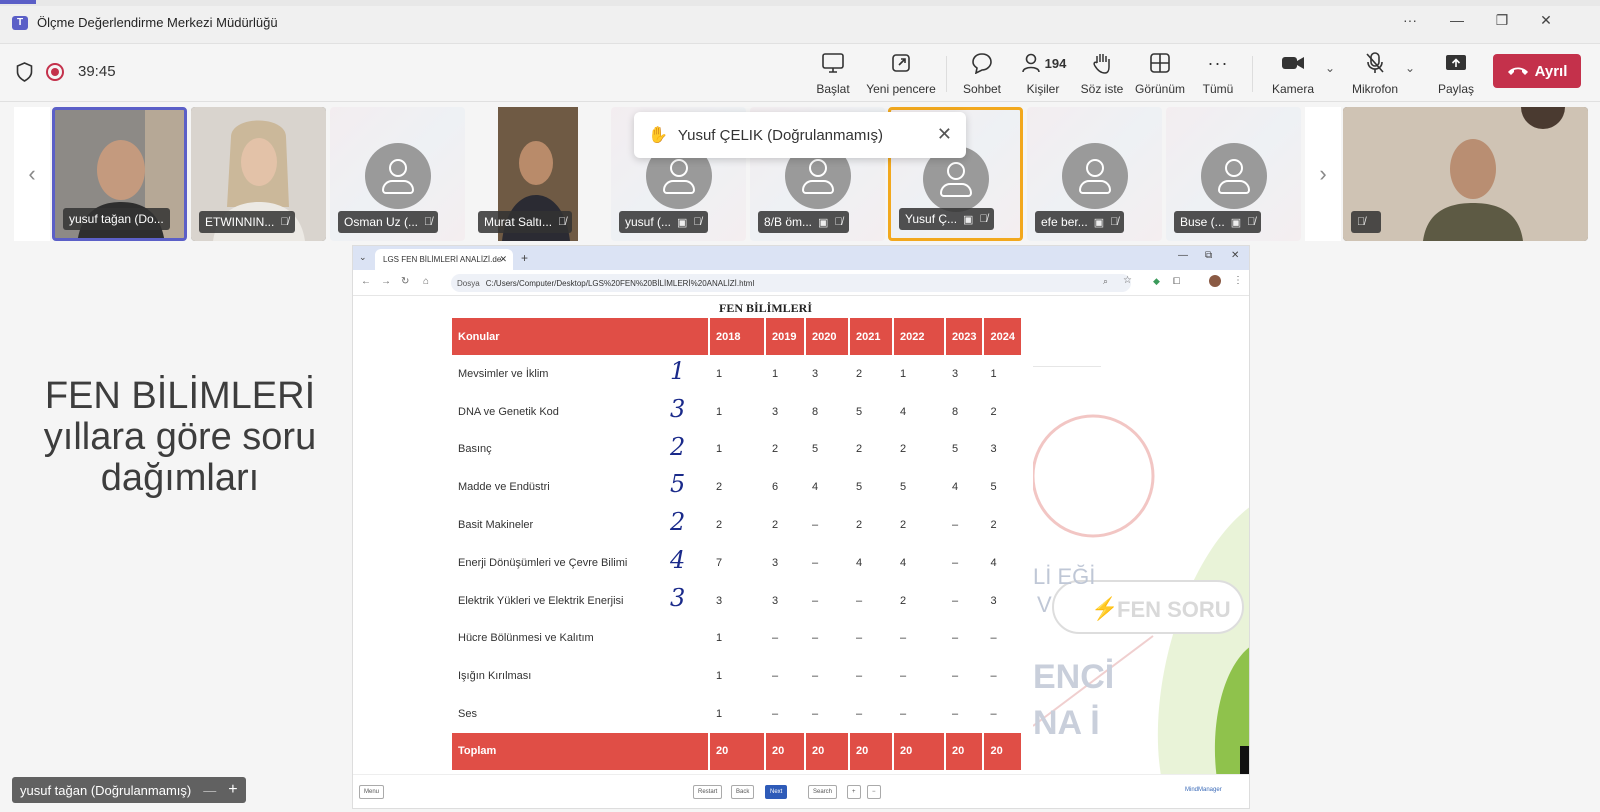 Image resolution: width=1600 pixels, height=812 pixels. I want to click on start-label: Başlat, so click(833, 89).